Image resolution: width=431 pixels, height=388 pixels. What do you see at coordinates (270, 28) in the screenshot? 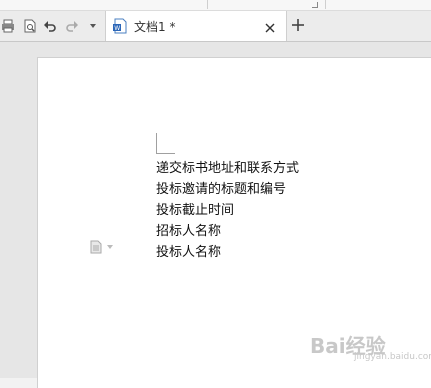
I see `close-icon` at bounding box center [270, 28].